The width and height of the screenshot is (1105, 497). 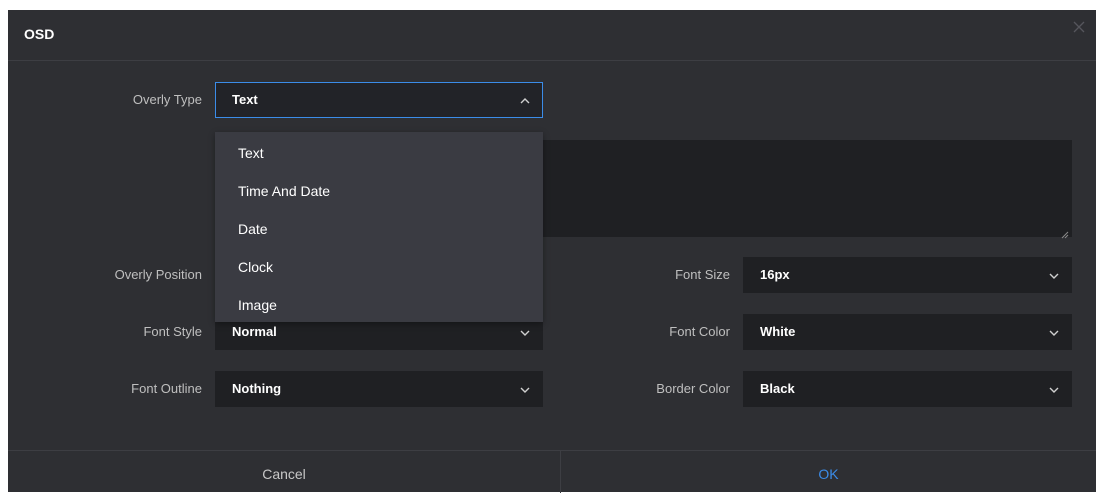 What do you see at coordinates (552, 35) in the screenshot?
I see `dialog-header: OSD` at bounding box center [552, 35].